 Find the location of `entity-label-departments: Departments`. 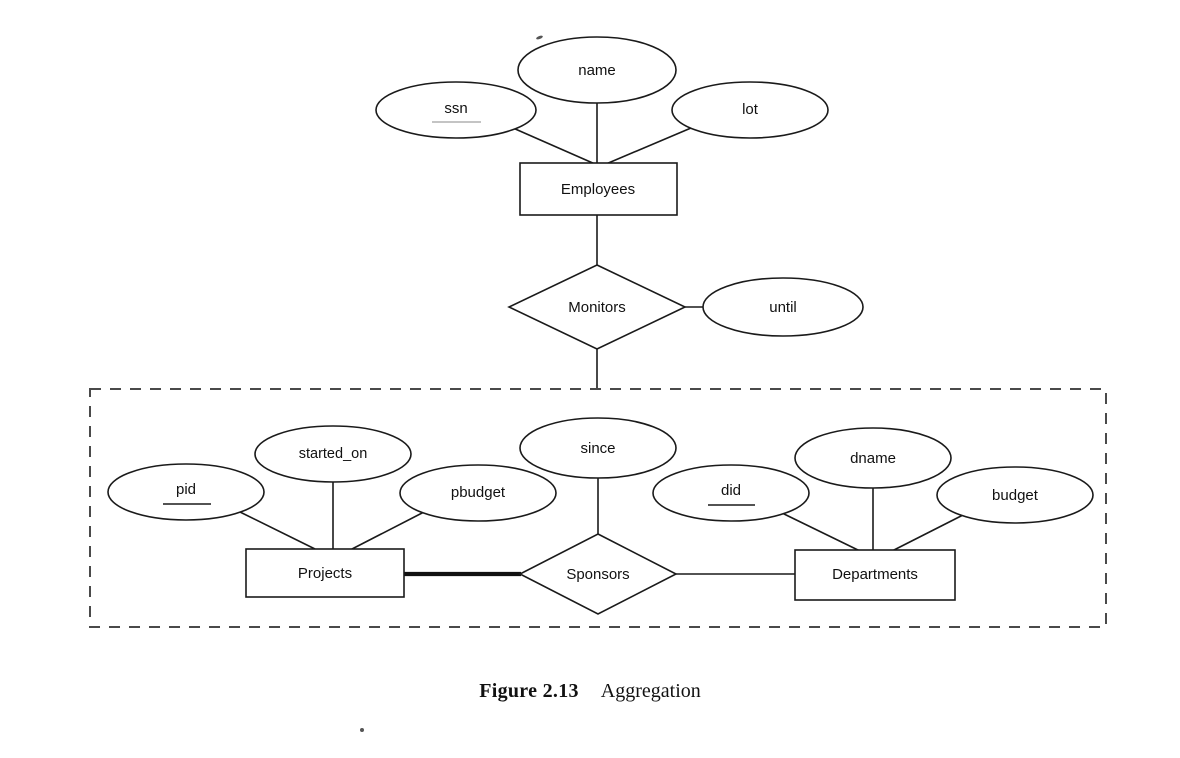

entity-label-departments: Departments is located at coordinates (875, 574).